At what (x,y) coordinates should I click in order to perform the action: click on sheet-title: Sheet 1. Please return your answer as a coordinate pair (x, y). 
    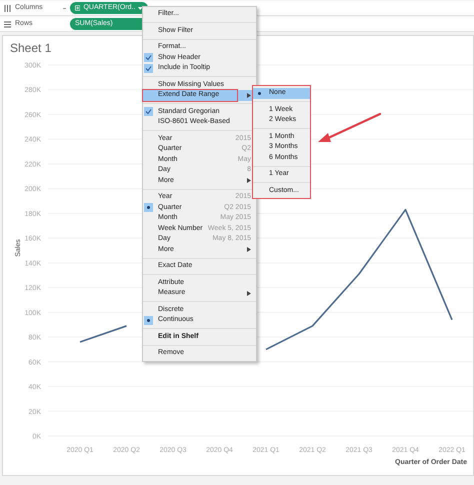
    Looking at the image, I should click on (31, 48).